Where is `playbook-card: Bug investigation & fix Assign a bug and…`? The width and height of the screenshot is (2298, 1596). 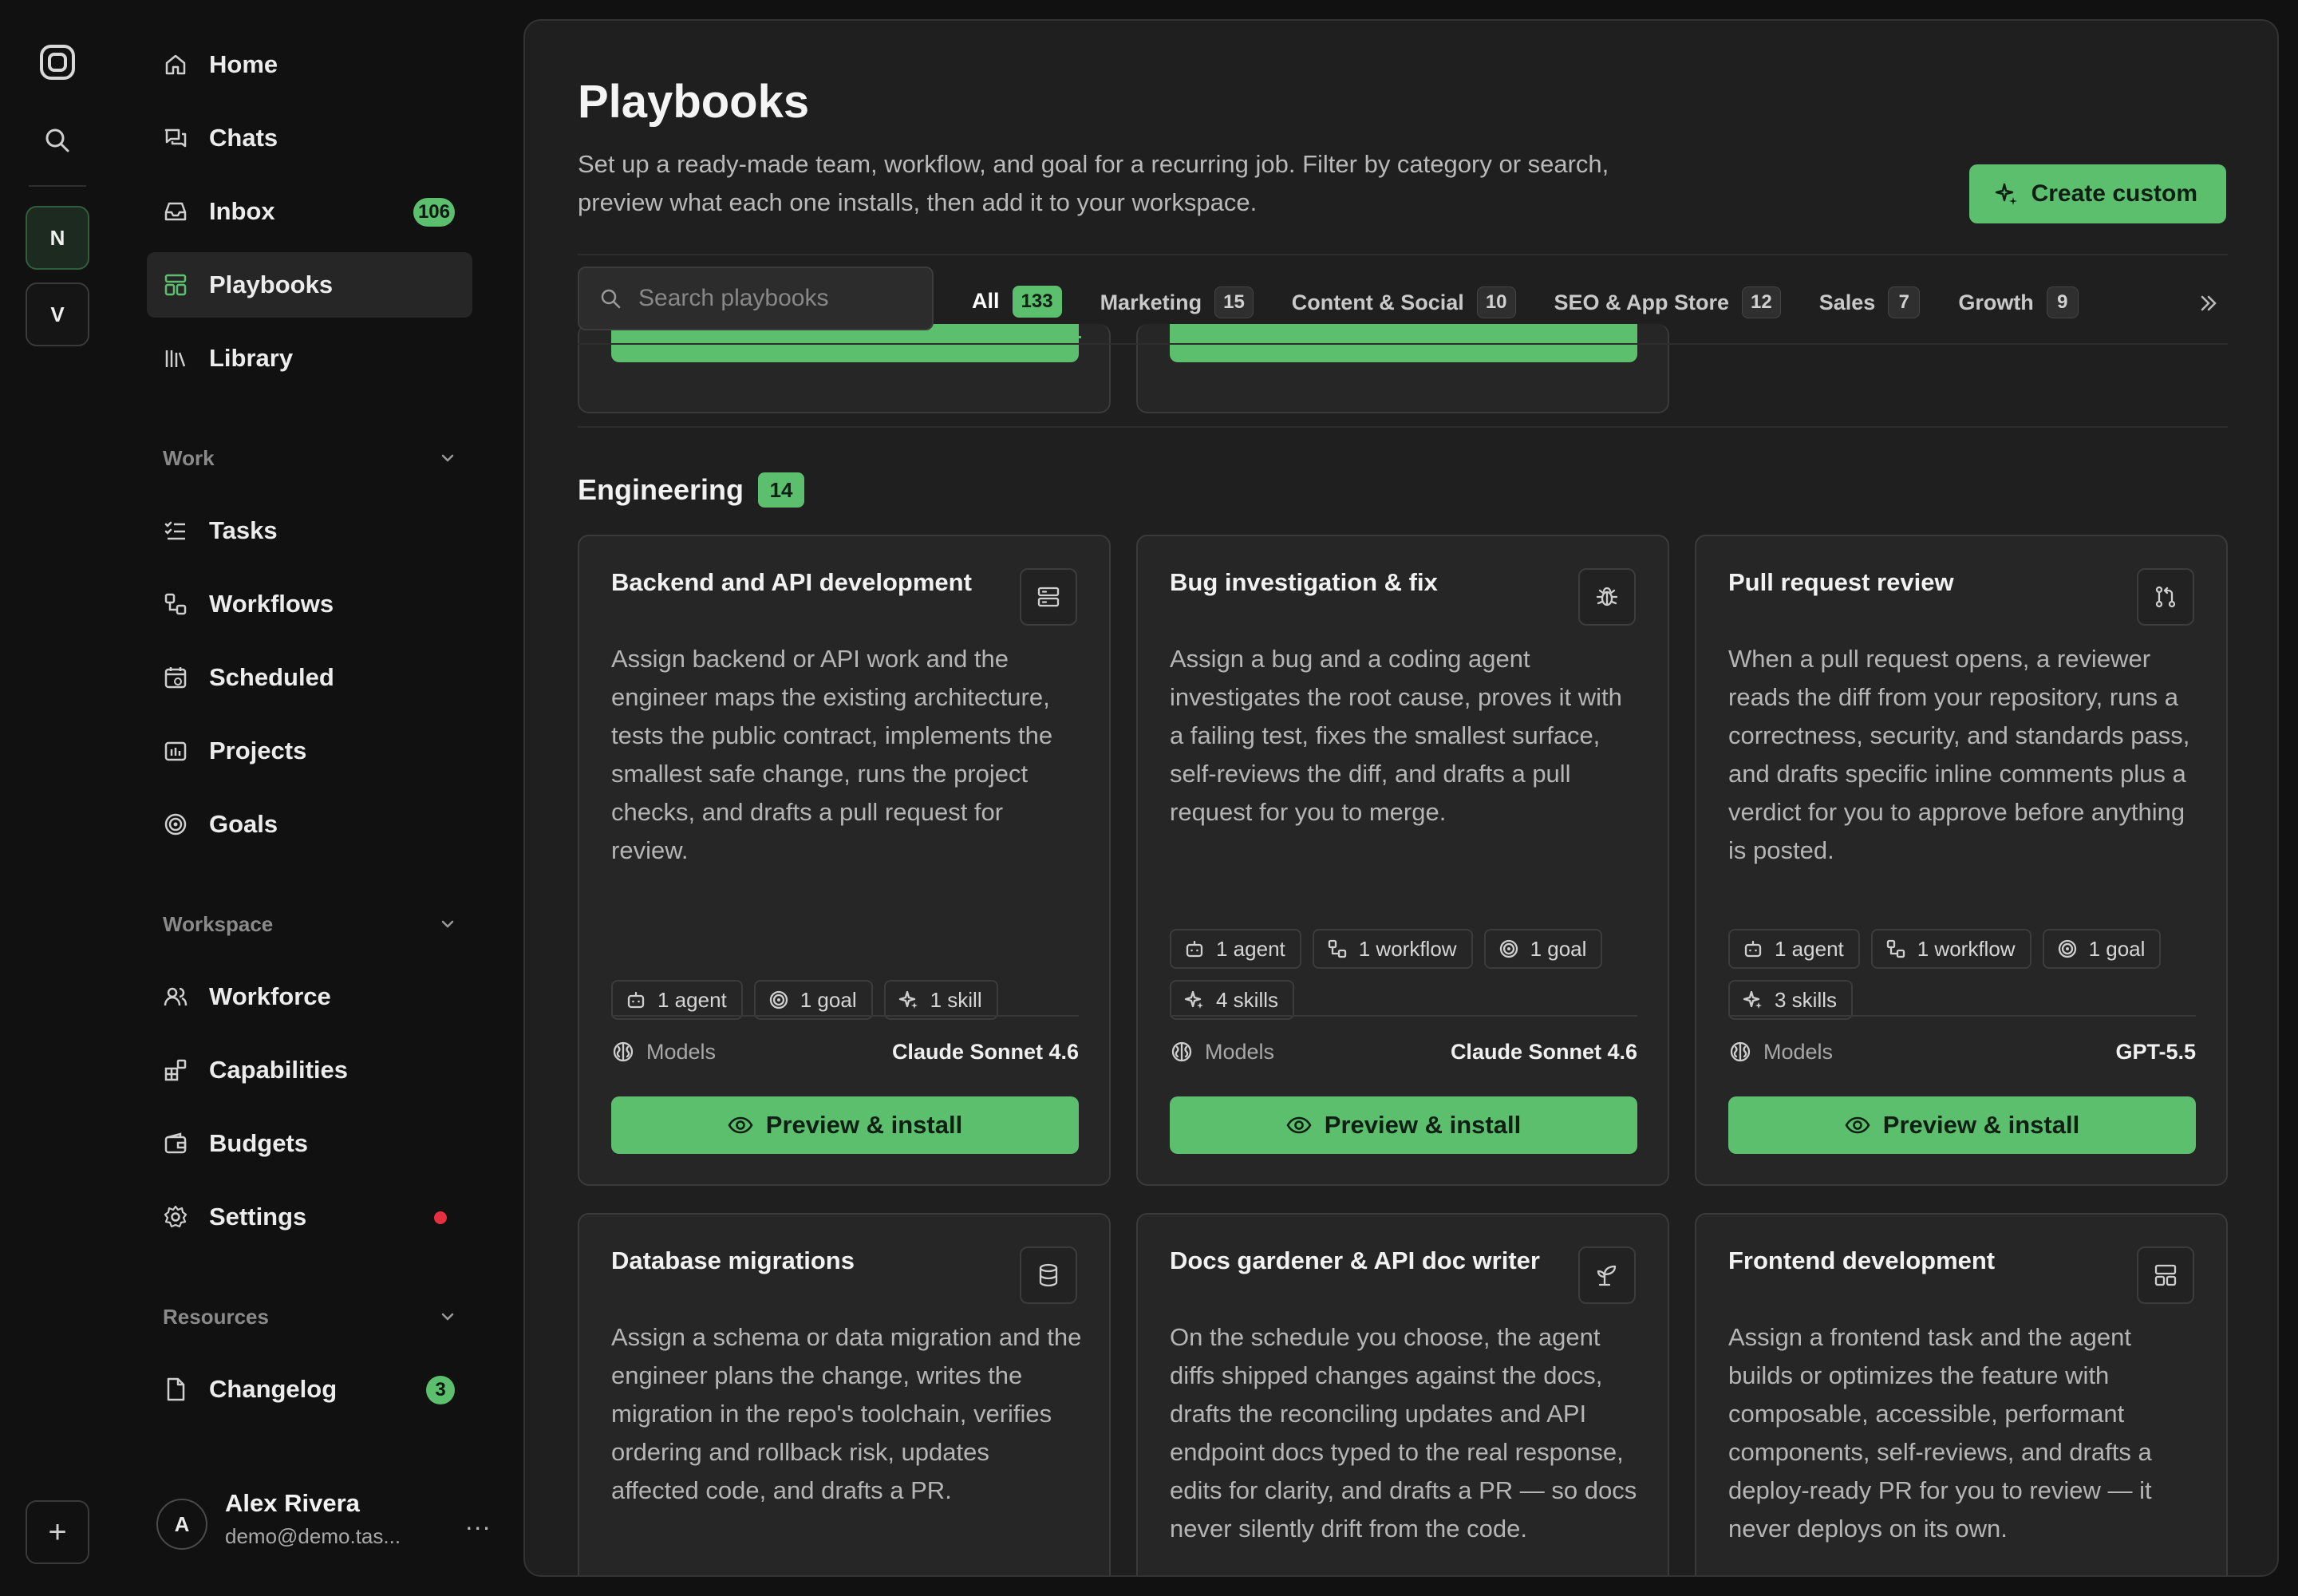 playbook-card: Bug investigation & fix Assign a bug and… is located at coordinates (1403, 860).